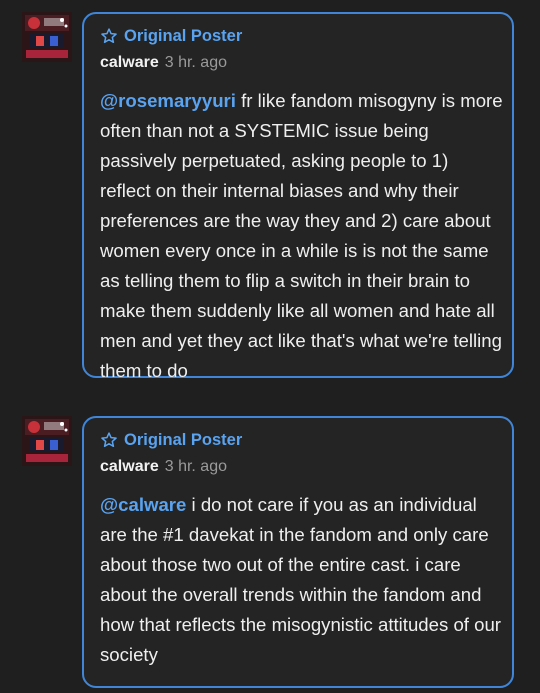 This screenshot has height=693, width=540. I want to click on mention-link: @calware, so click(143, 504).